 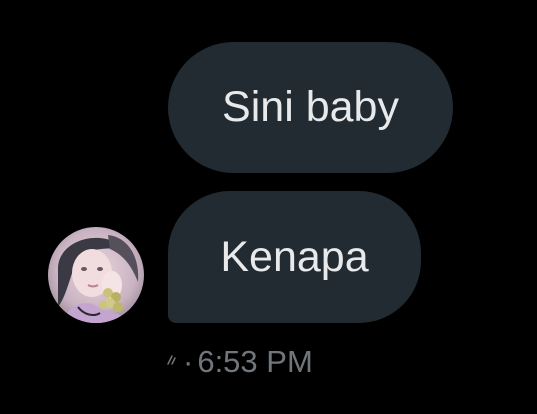 I want to click on message-text: Kenapa, so click(x=294, y=256).